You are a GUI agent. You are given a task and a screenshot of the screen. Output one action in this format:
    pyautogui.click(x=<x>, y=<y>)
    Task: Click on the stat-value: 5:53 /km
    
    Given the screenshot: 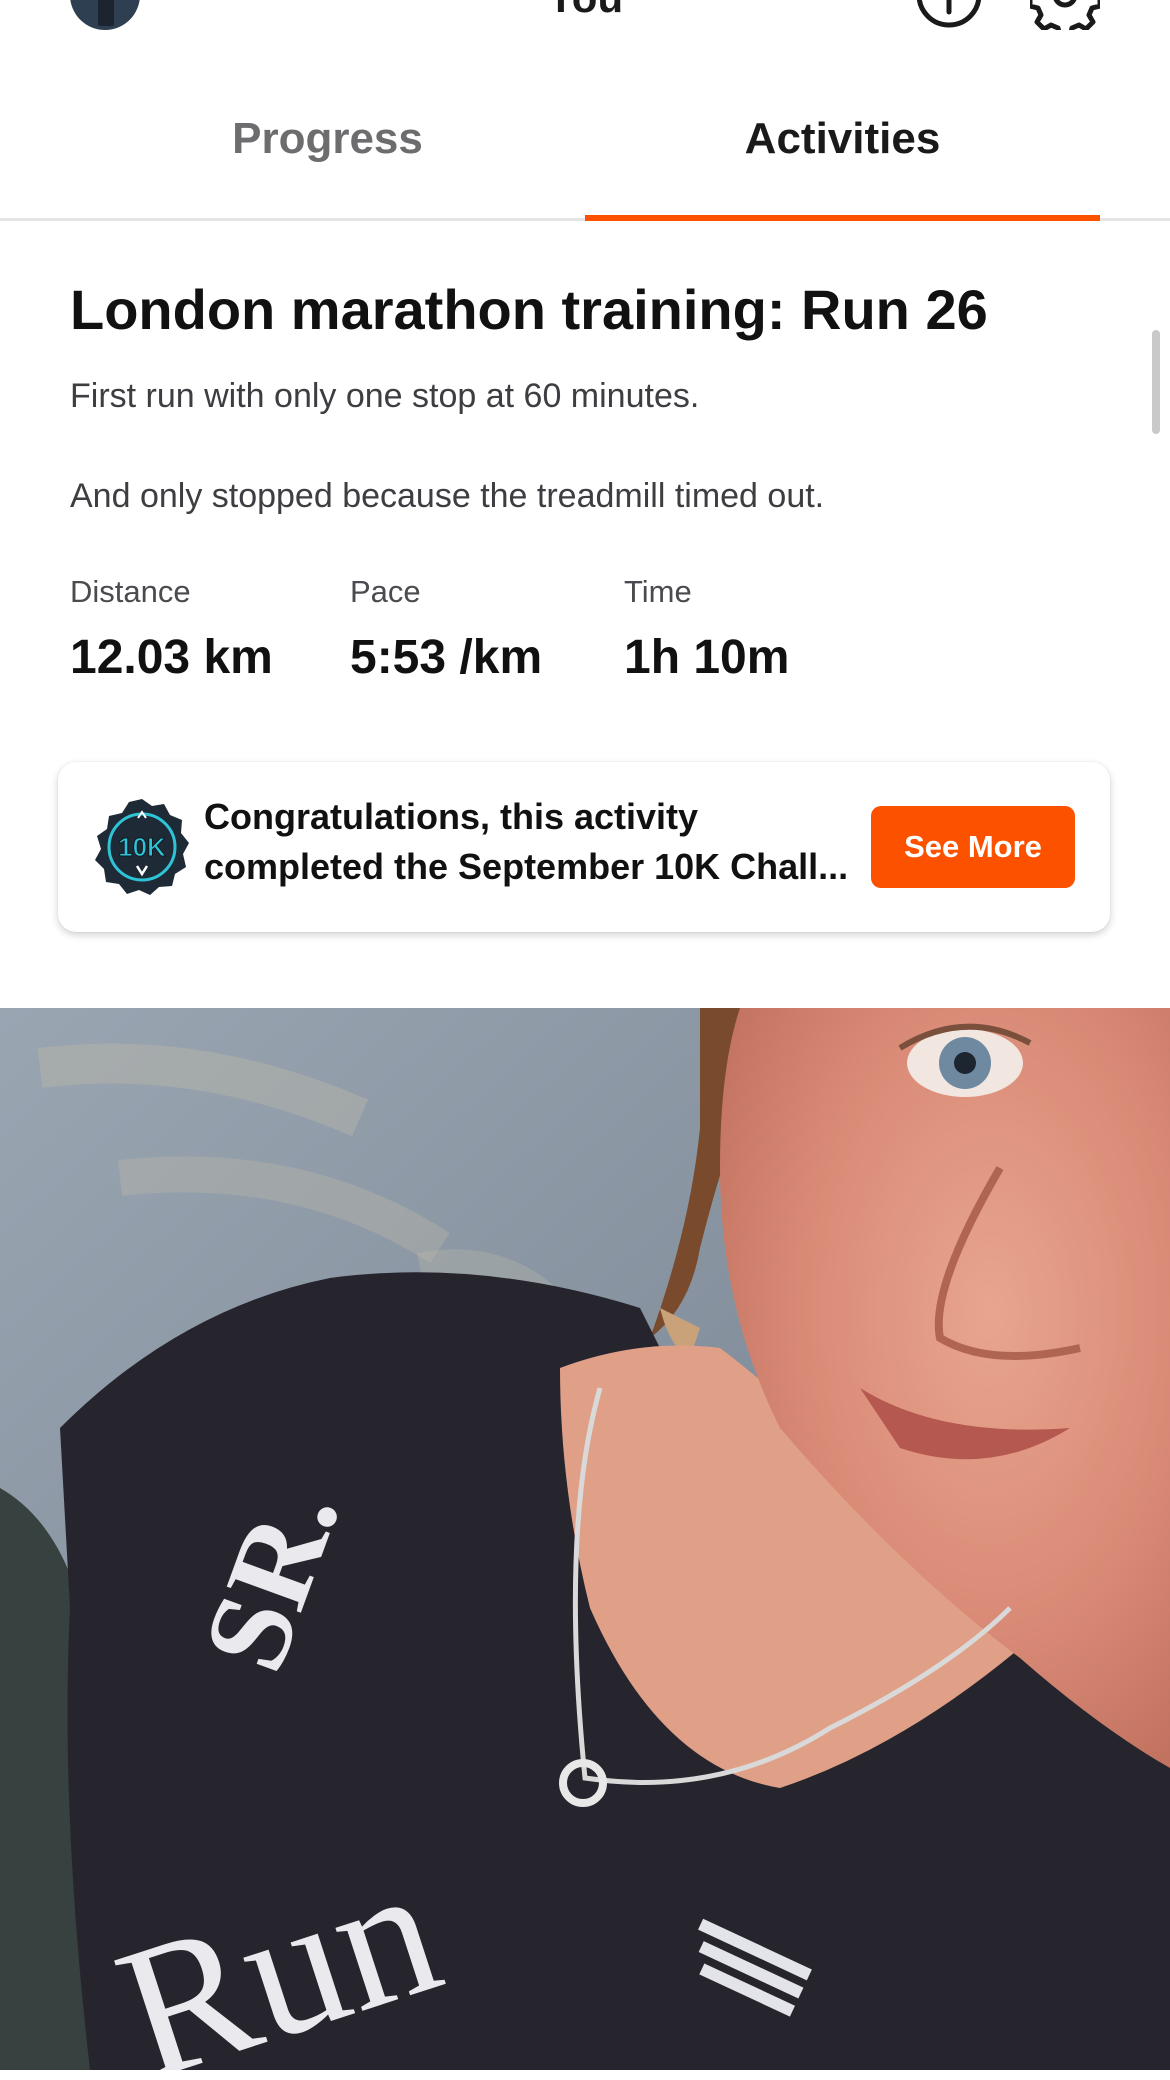 What is the action you would take?
    pyautogui.click(x=446, y=657)
    